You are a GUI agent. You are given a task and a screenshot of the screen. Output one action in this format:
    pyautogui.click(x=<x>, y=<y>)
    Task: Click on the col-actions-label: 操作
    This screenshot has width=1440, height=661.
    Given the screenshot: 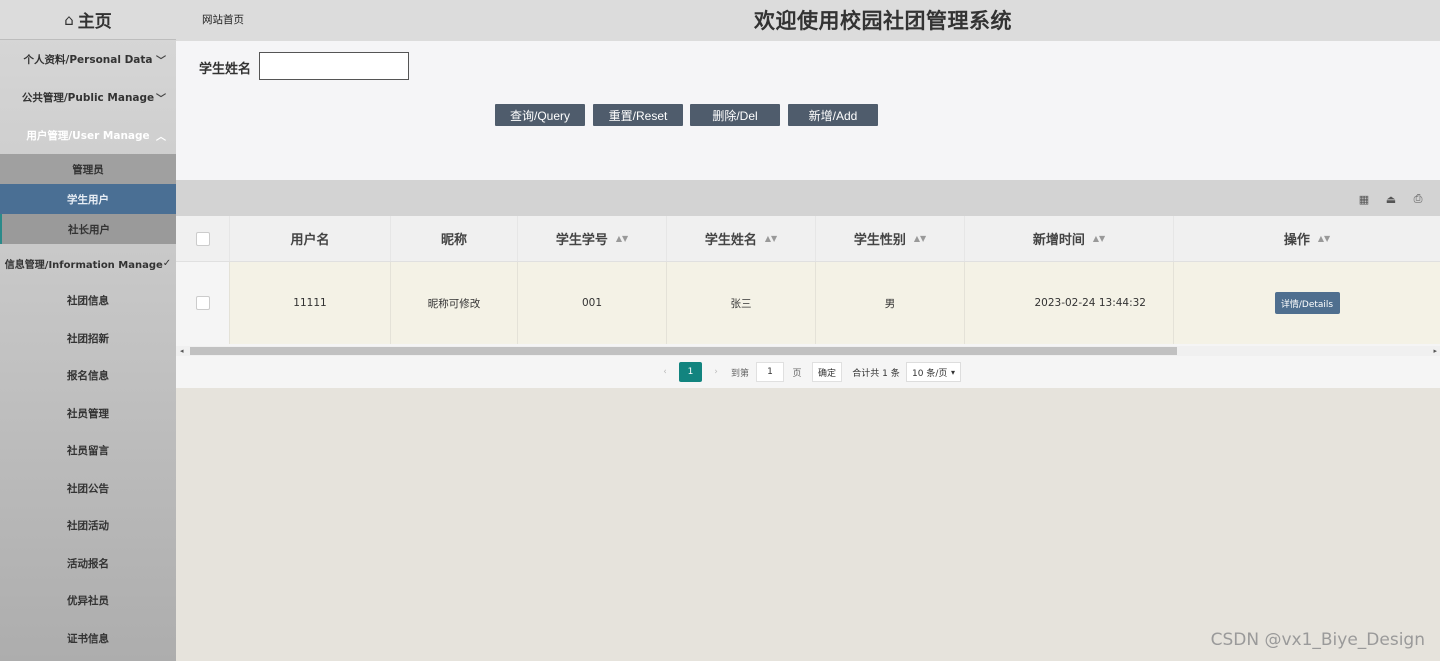 What is the action you would take?
    pyautogui.click(x=1296, y=240)
    